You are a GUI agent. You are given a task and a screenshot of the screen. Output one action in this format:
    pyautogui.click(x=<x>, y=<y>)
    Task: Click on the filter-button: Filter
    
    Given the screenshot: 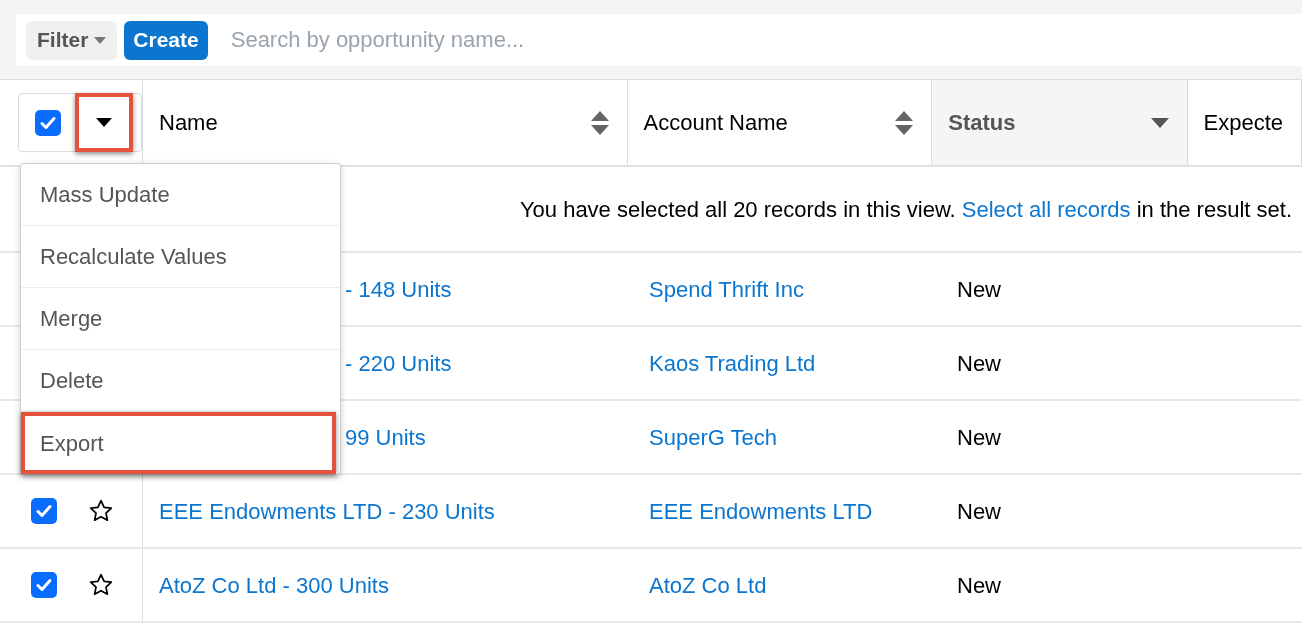 What is the action you would take?
    pyautogui.click(x=72, y=40)
    